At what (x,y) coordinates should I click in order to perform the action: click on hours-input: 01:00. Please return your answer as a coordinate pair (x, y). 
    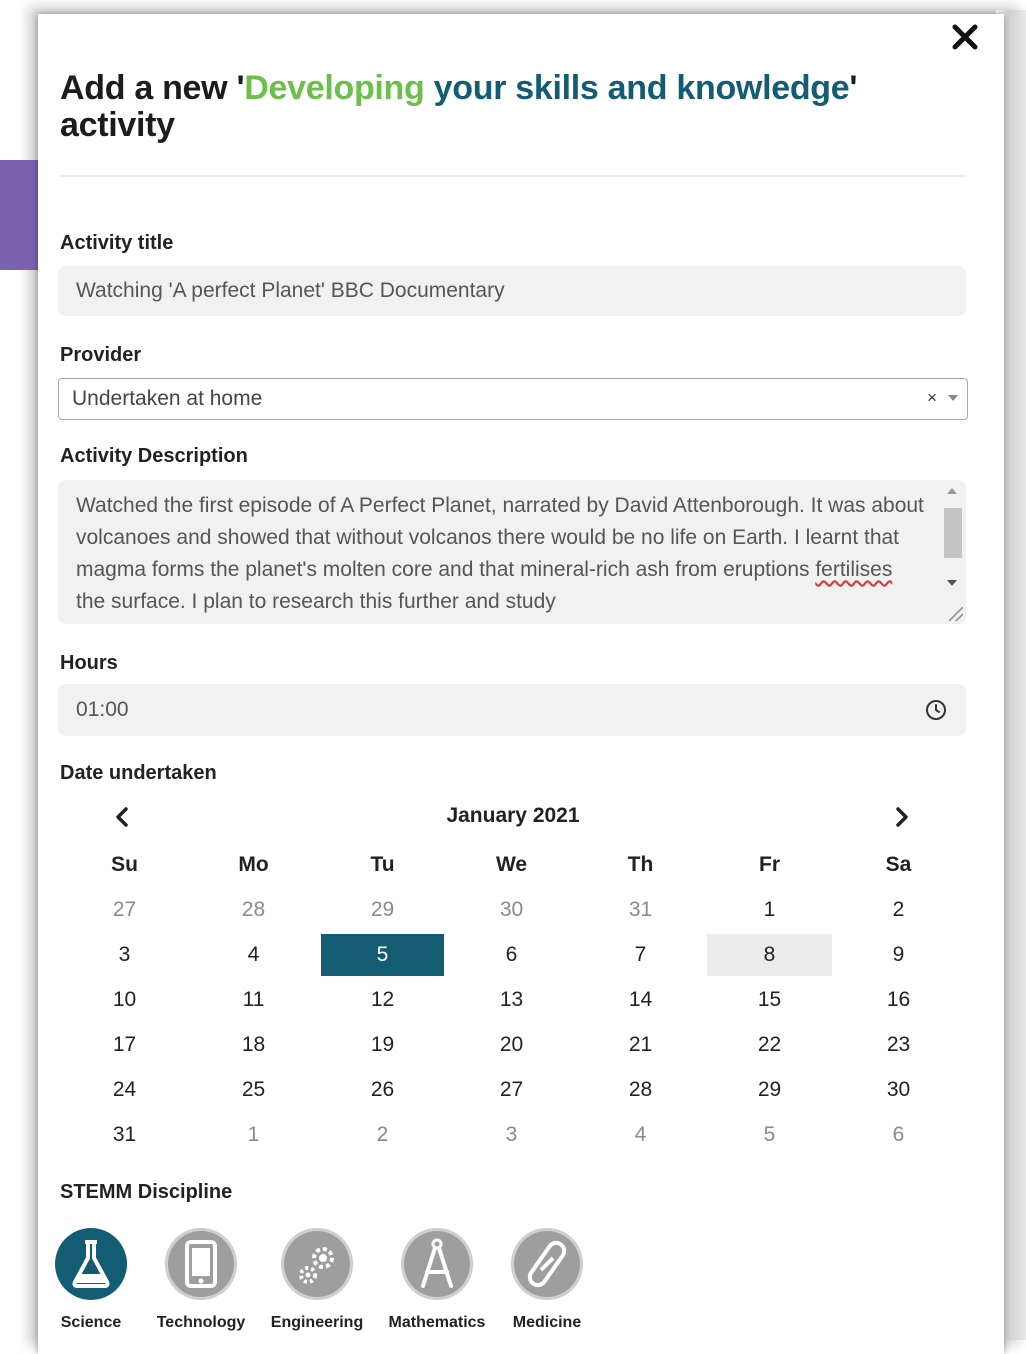
    Looking at the image, I should click on (512, 710).